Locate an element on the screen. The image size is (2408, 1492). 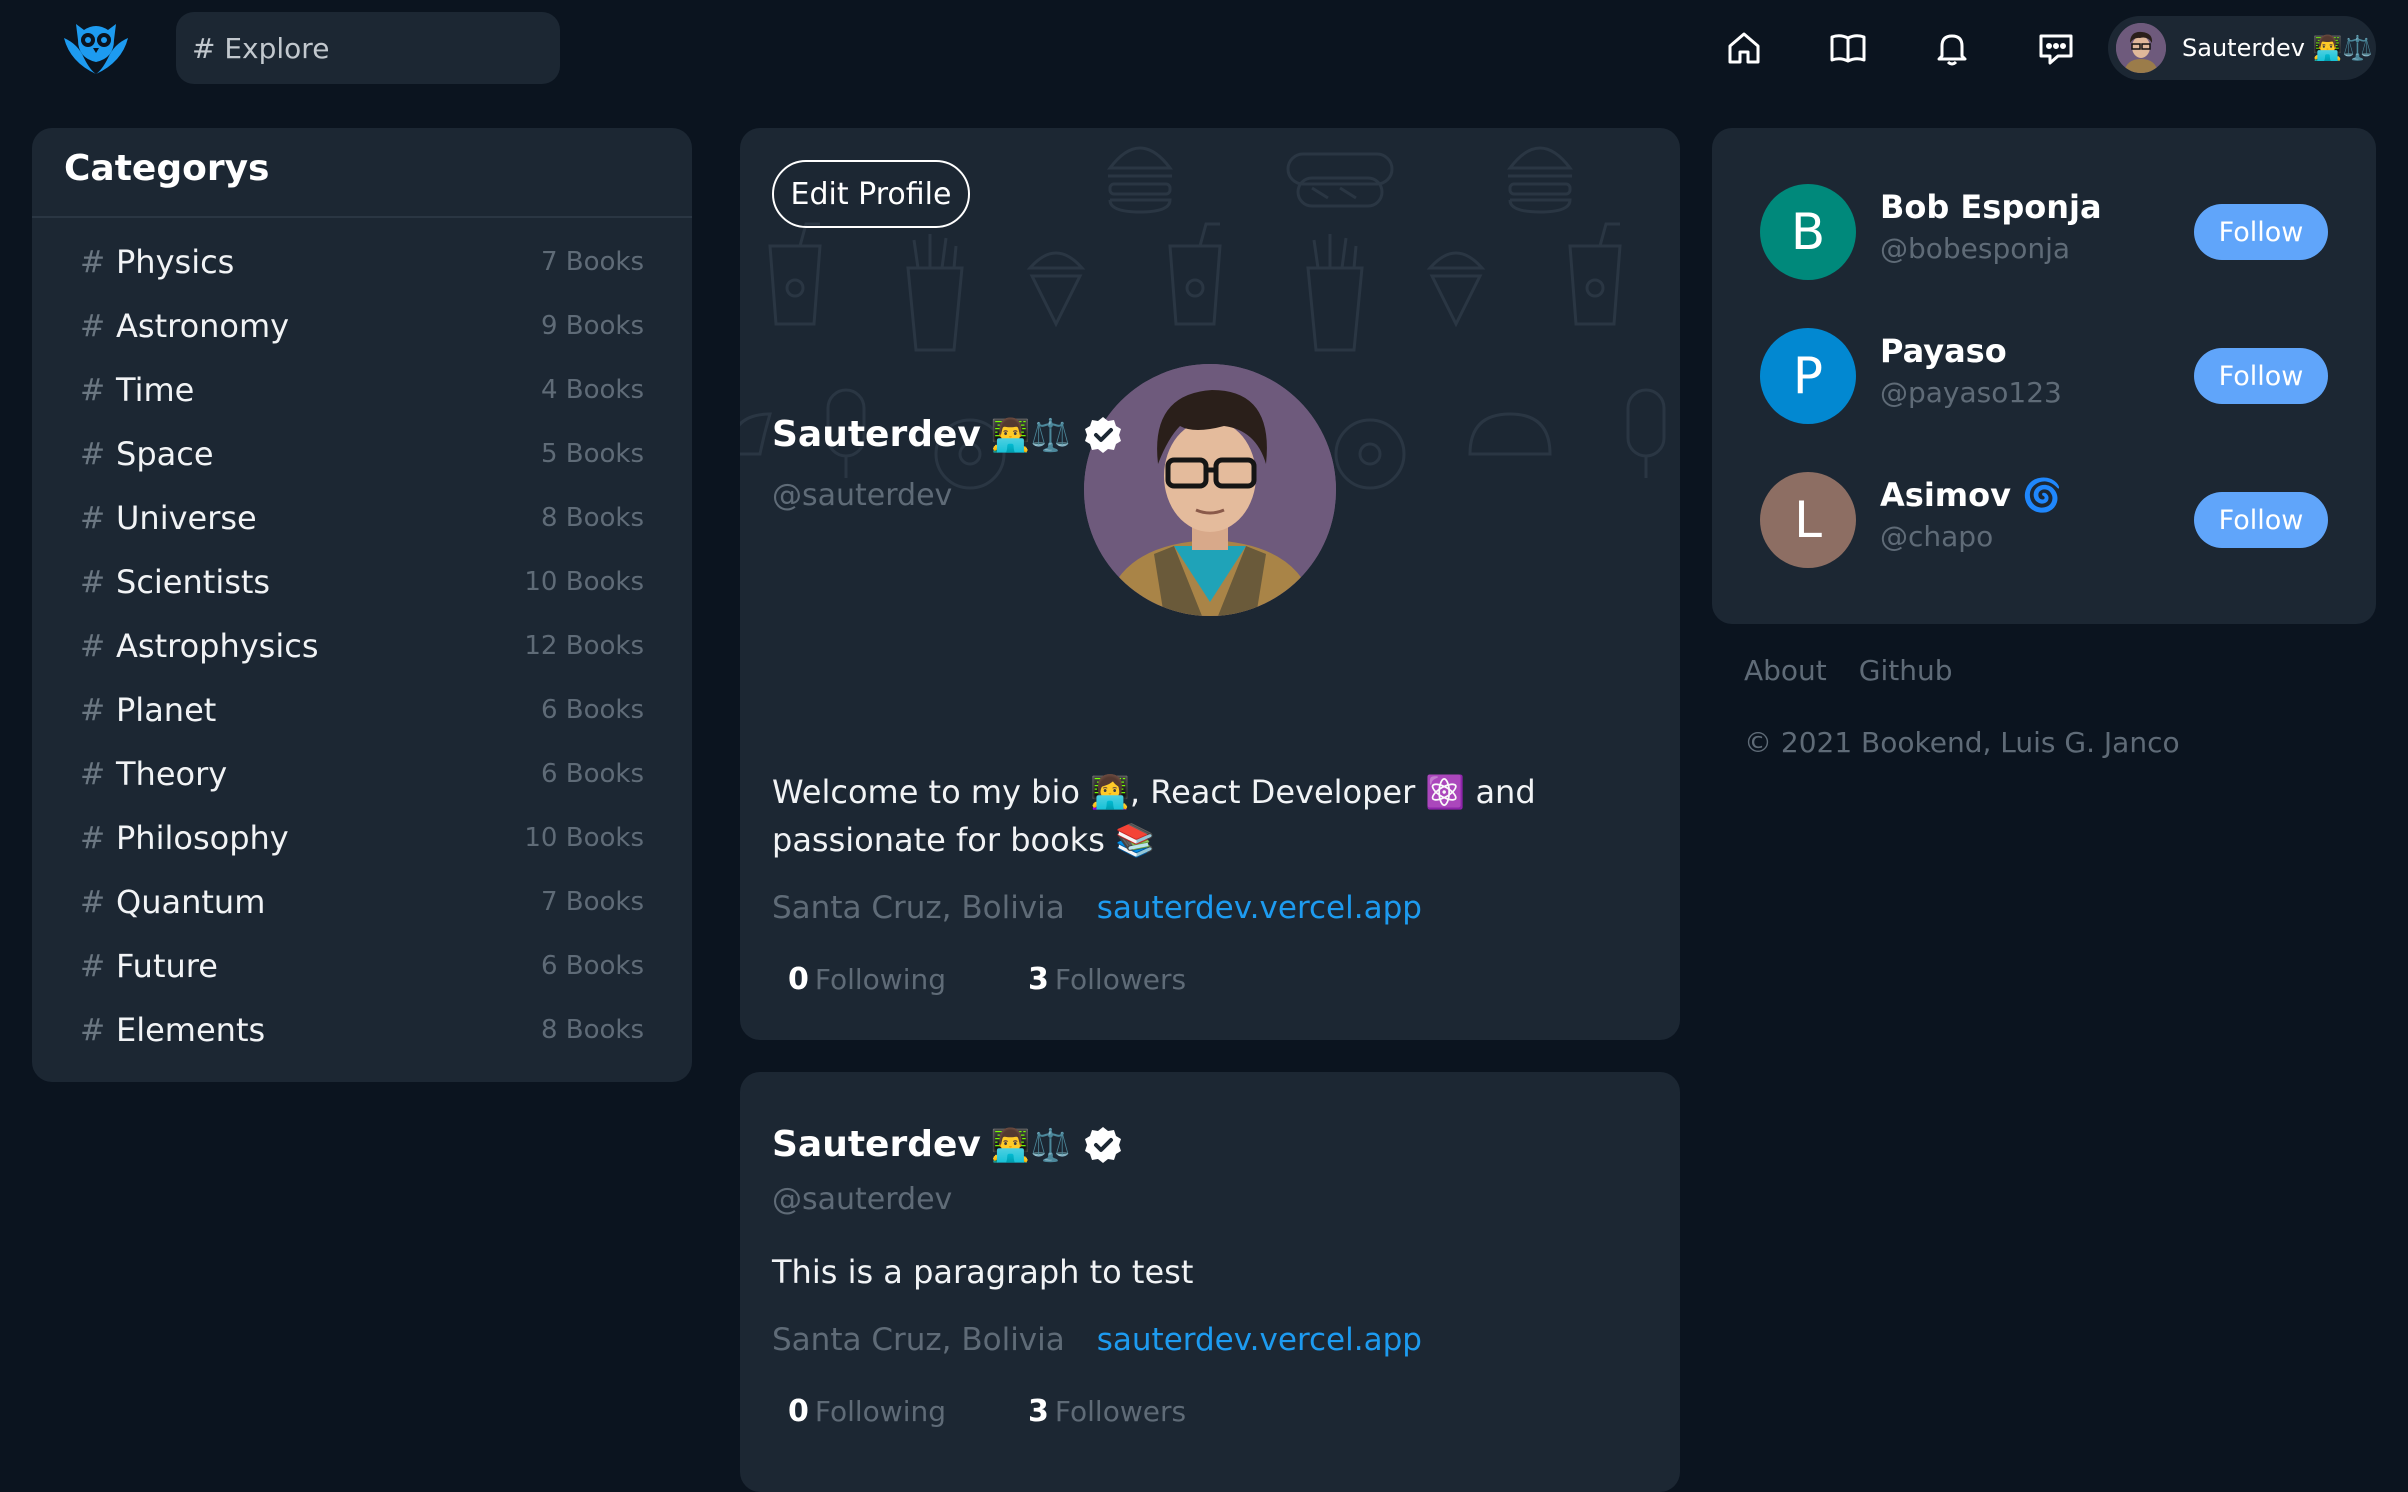
category-item: # Astrophysics 12 Books is located at coordinates (362, 646).